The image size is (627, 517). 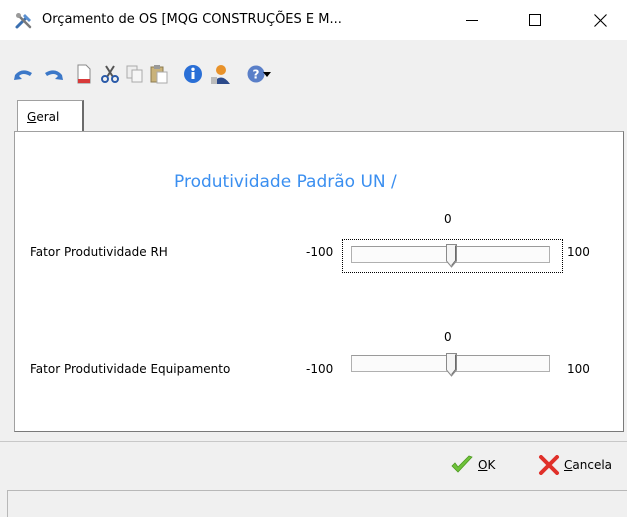 What do you see at coordinates (53, 74) in the screenshot?
I see `redo-icon` at bounding box center [53, 74].